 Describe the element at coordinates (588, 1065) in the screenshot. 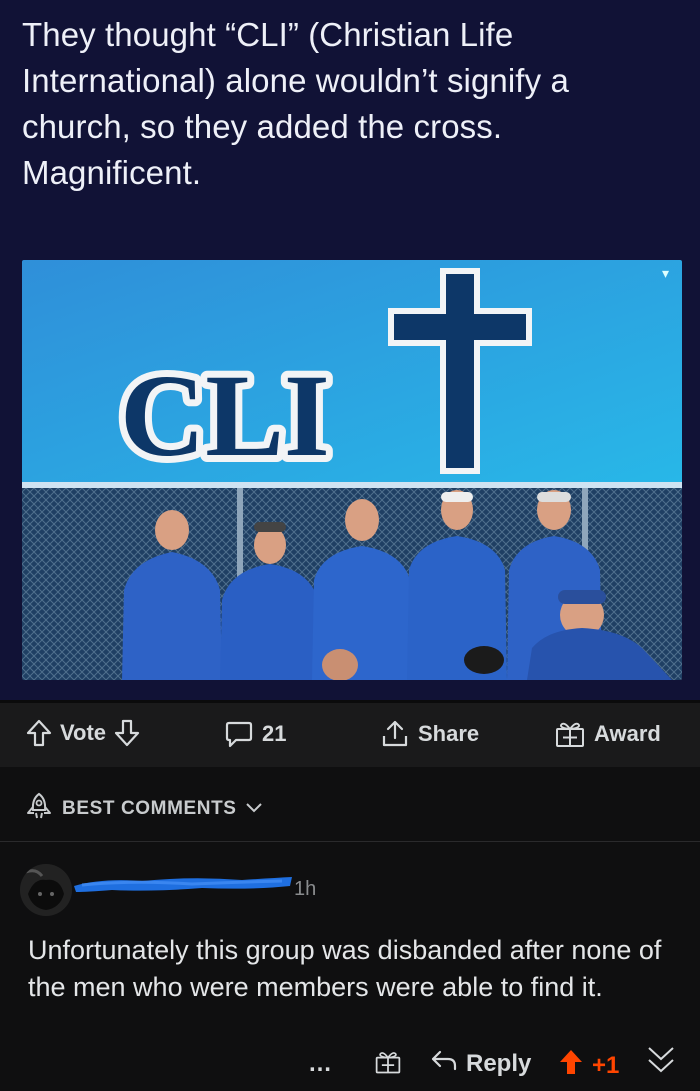

I see `comment-vote-control: +1` at that location.